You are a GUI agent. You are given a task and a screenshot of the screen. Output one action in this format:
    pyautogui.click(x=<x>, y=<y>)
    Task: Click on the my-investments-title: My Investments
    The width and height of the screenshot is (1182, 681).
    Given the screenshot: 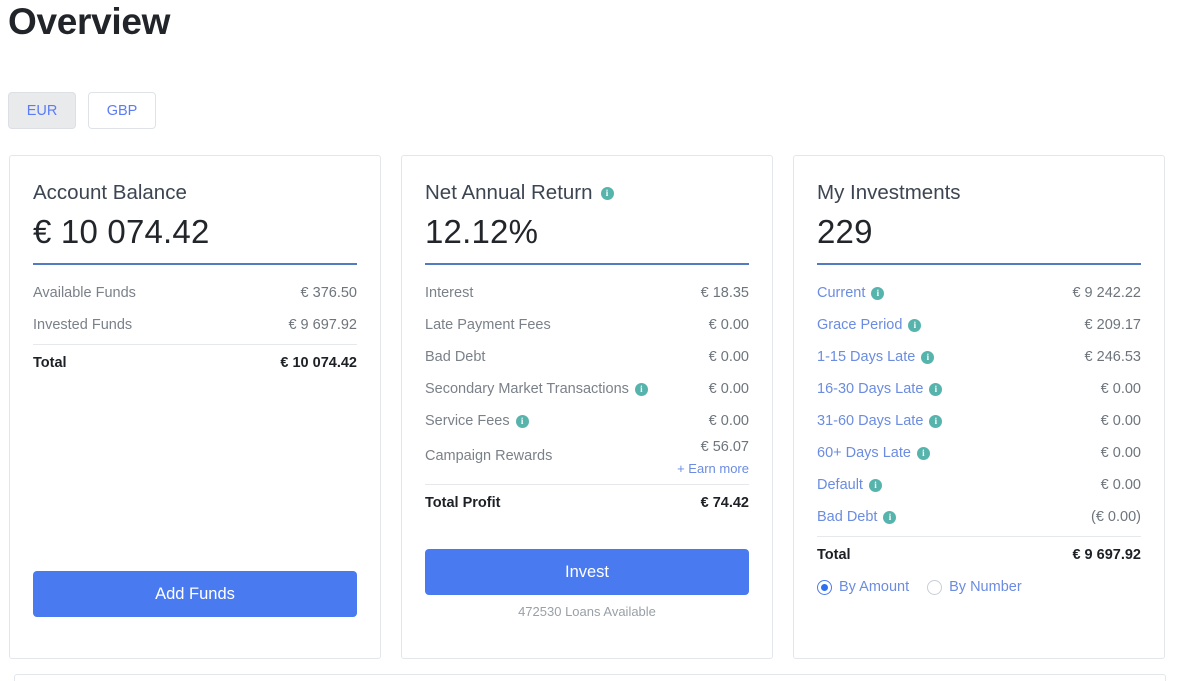 What is the action you would take?
    pyautogui.click(x=979, y=193)
    